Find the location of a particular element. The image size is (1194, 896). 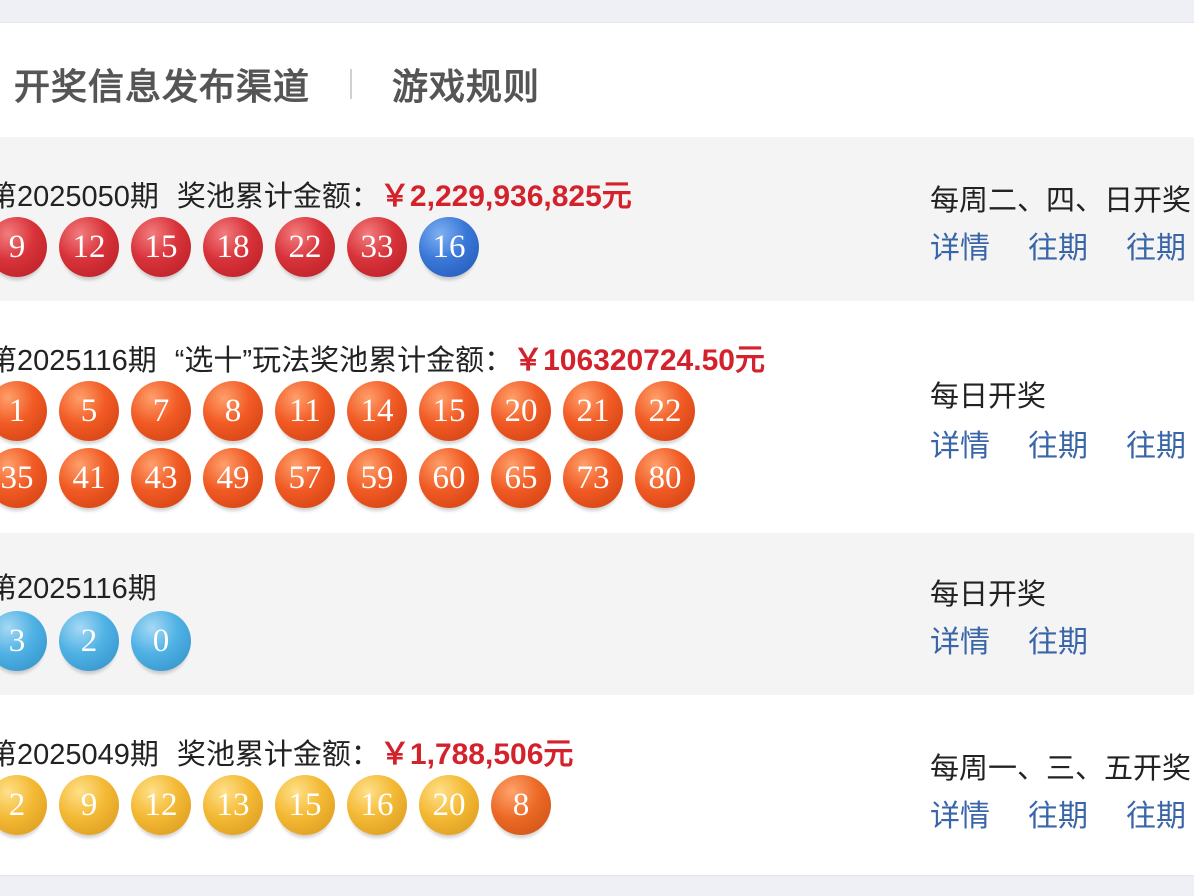

lottery-ball: 18 is located at coordinates (233, 247).